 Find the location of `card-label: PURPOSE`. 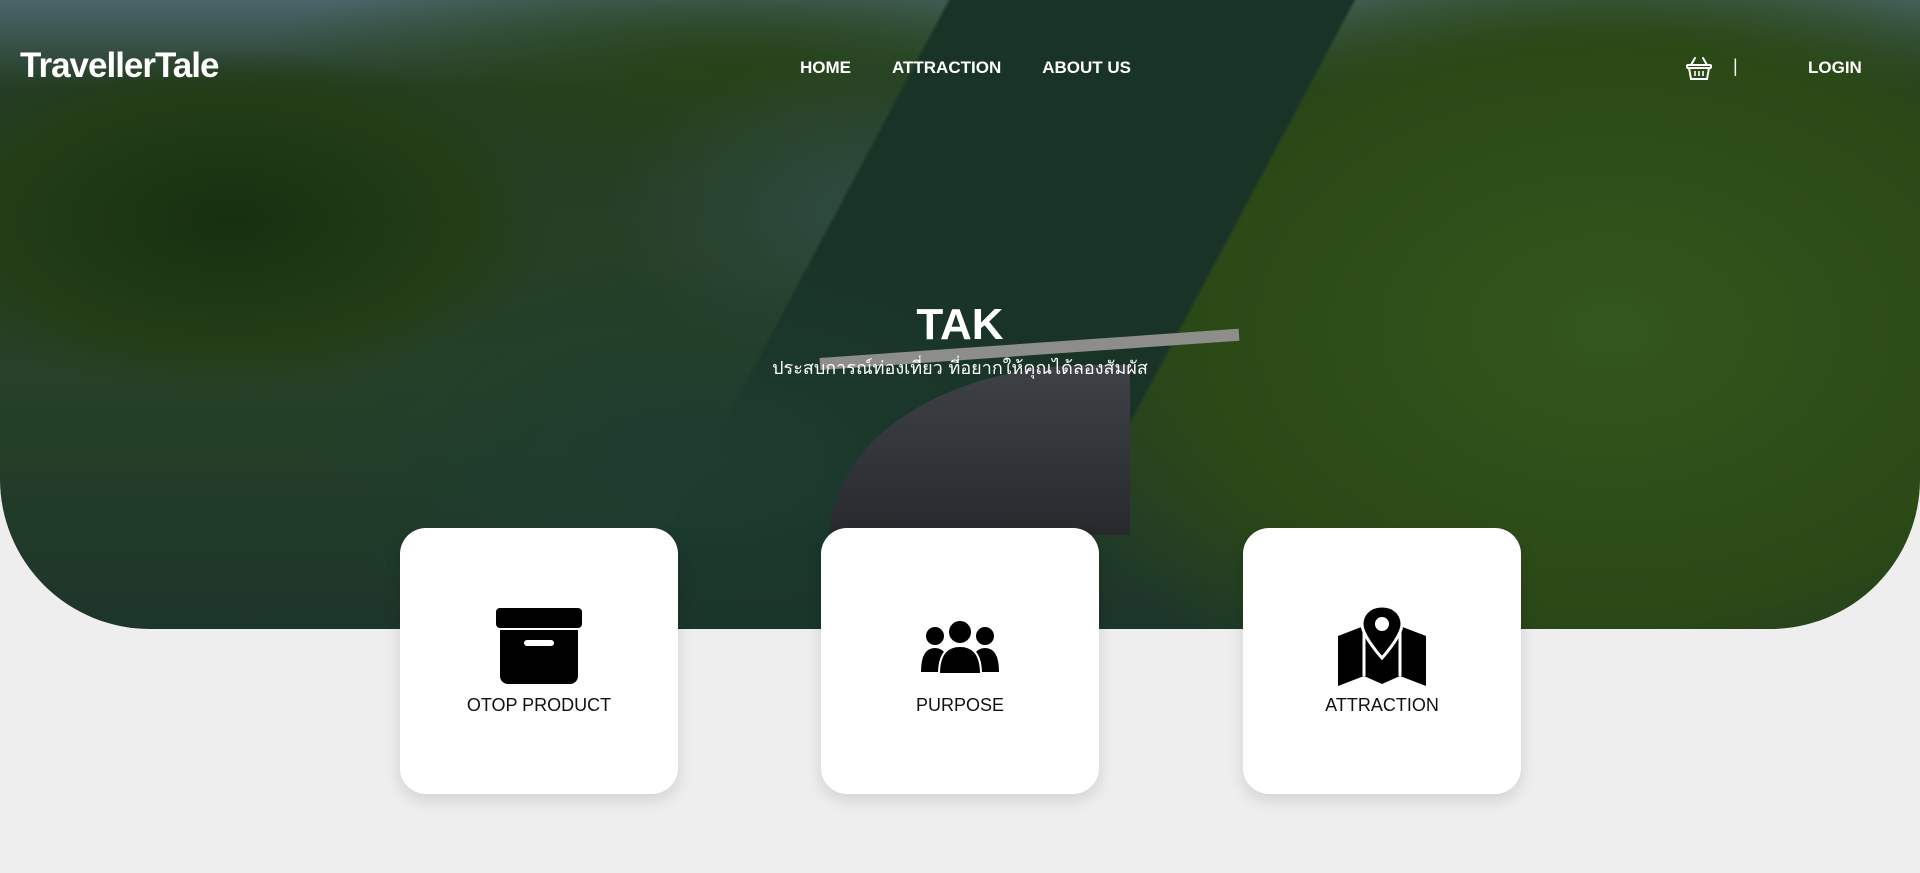

card-label: PURPOSE is located at coordinates (960, 705).